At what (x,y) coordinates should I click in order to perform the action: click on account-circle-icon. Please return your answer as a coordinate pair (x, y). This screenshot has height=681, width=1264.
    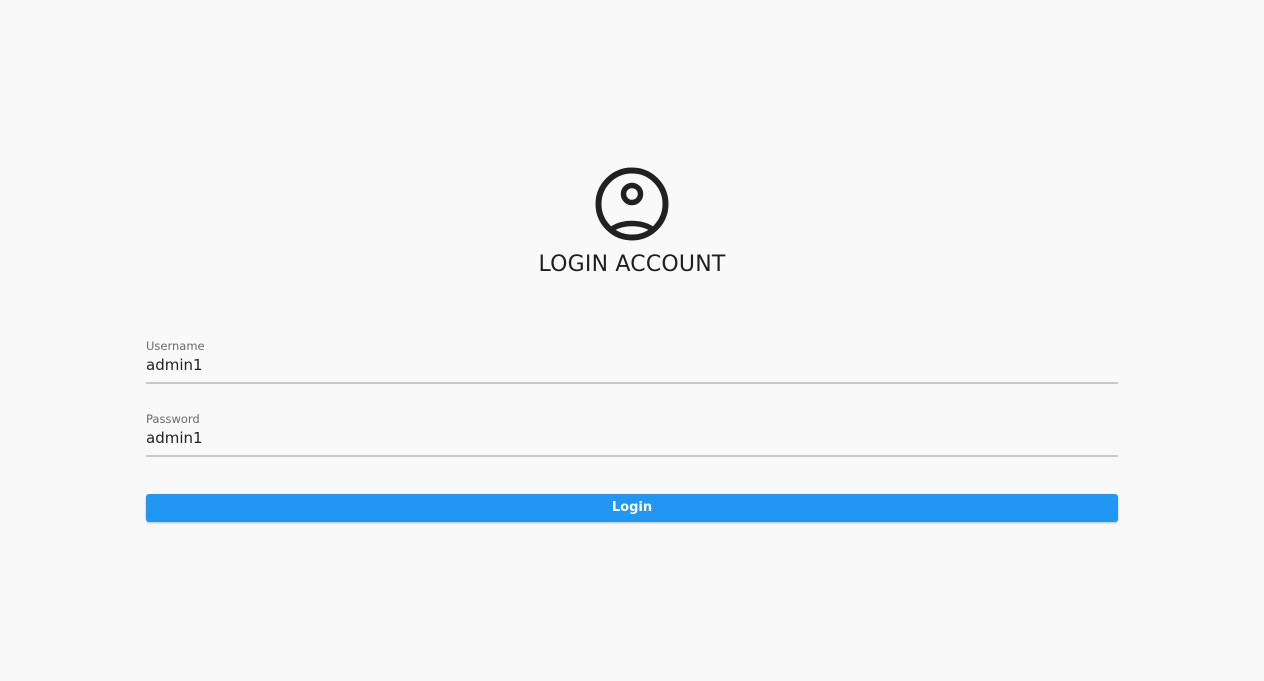
    Looking at the image, I should click on (632, 204).